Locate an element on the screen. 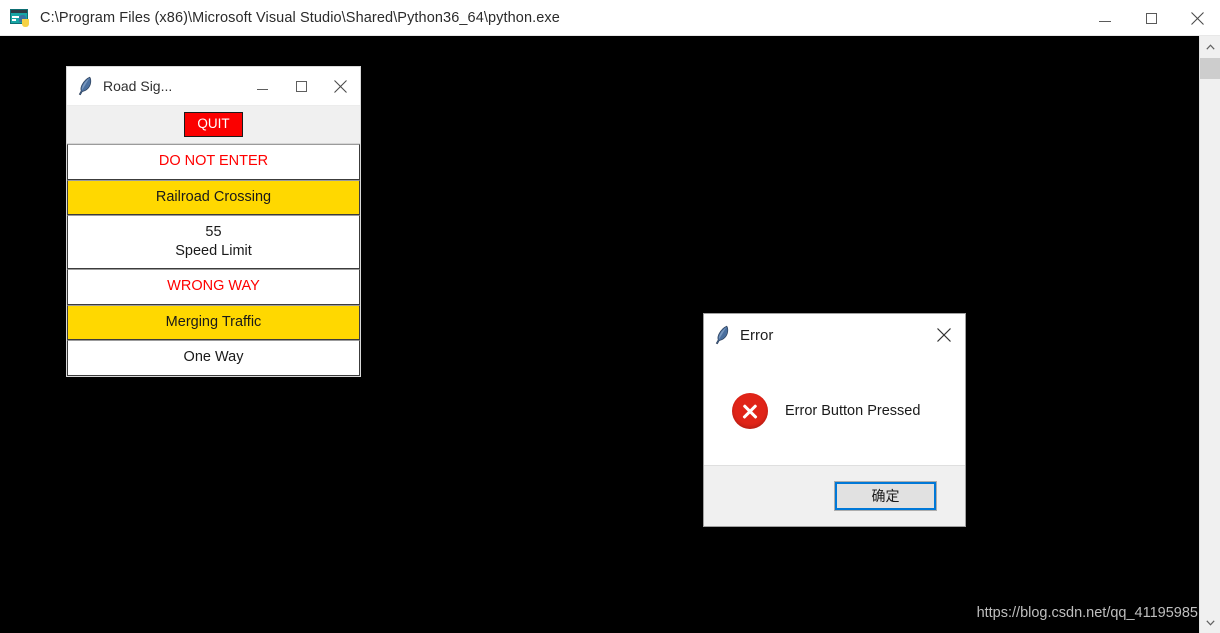 This screenshot has height=633, width=1220. error-dialog-footer: 确定 is located at coordinates (834, 495).